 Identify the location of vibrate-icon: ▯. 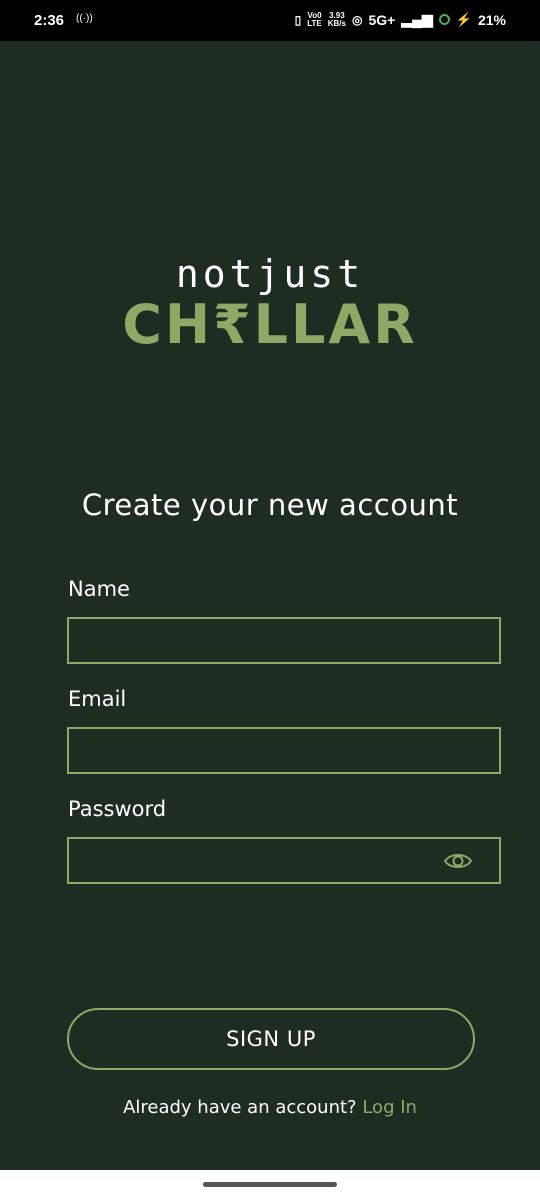
(298, 19).